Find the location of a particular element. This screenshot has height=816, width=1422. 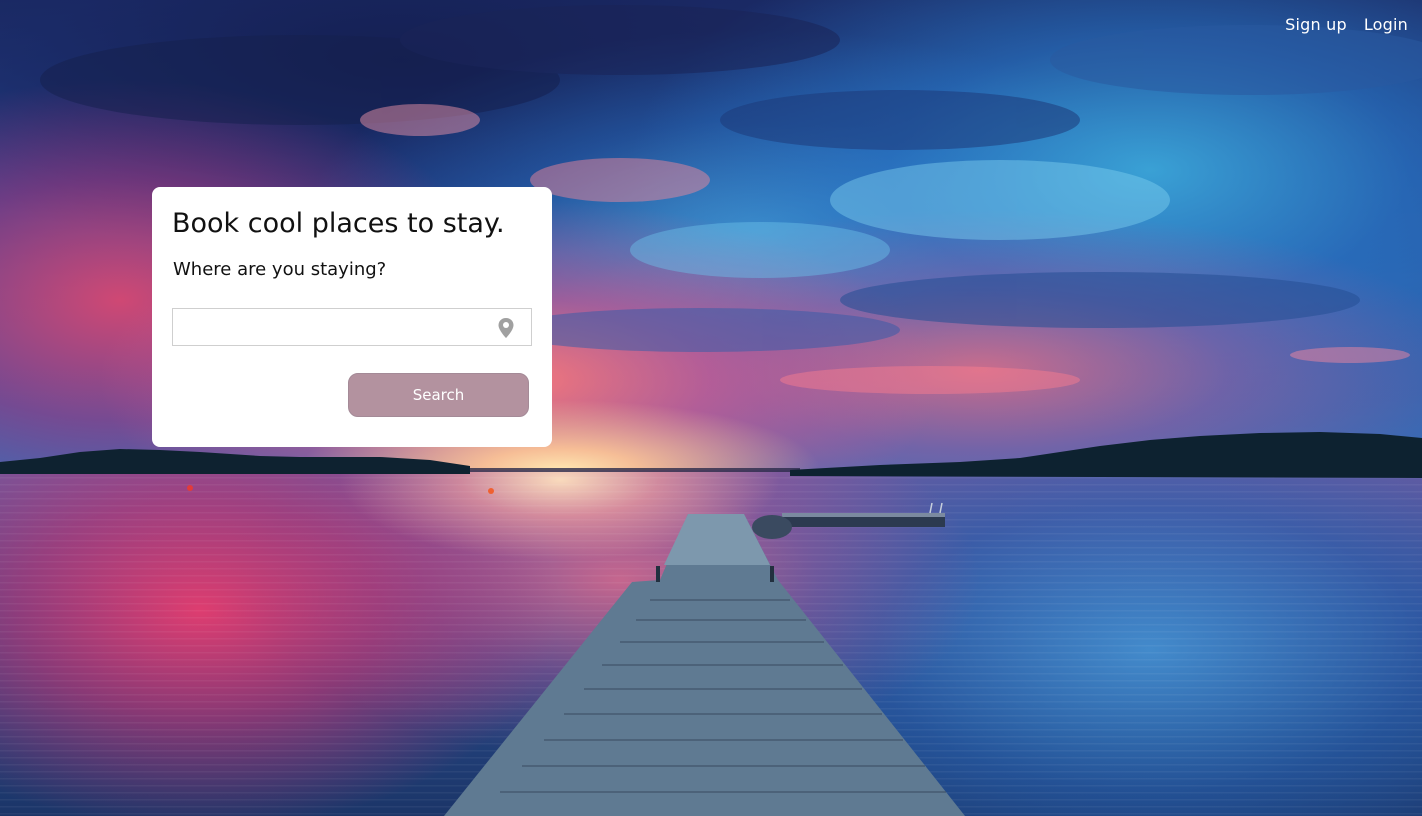

search-button: Search is located at coordinates (438, 395).